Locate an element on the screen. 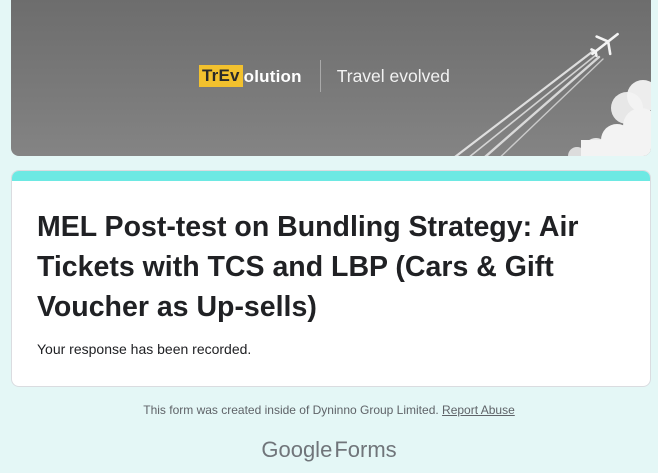  card-accent-bar is located at coordinates (331, 176).